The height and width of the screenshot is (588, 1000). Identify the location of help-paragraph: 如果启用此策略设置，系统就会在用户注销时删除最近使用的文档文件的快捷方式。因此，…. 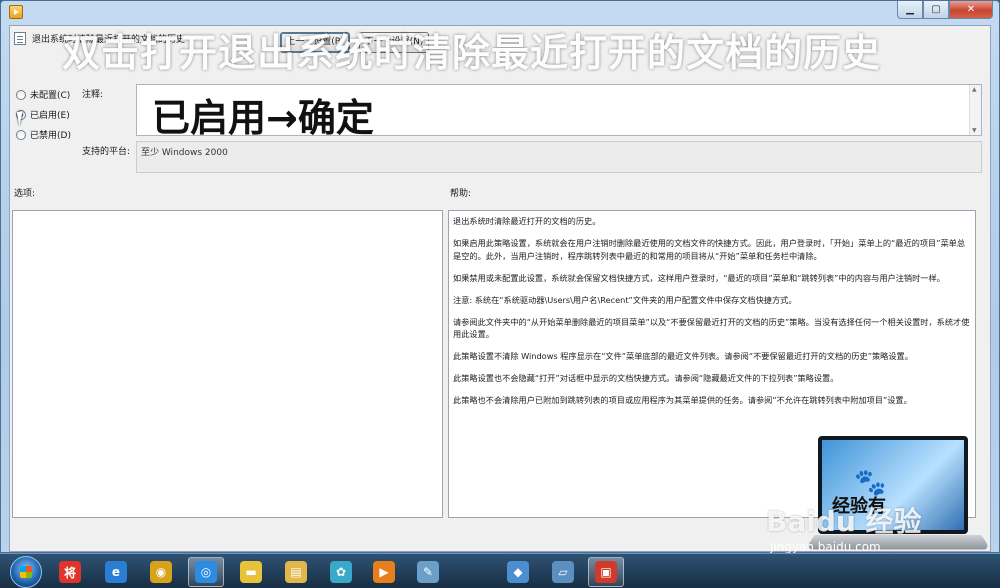
(709, 249).